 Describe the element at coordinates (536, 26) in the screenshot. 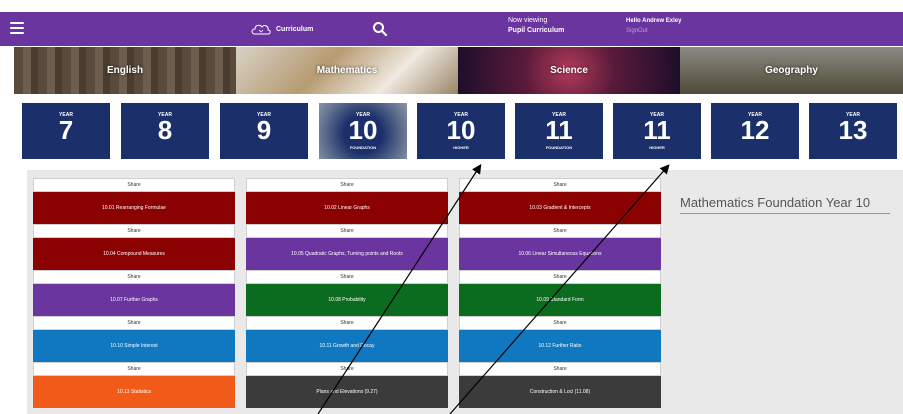

I see `viewing-indicator: Now viewing Pupil Curriculum` at that location.